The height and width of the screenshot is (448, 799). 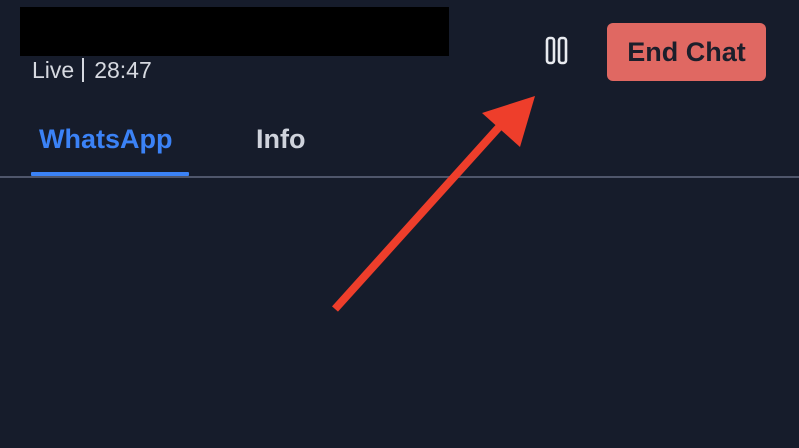 What do you see at coordinates (686, 52) in the screenshot?
I see `end-chat-button: End Chat` at bounding box center [686, 52].